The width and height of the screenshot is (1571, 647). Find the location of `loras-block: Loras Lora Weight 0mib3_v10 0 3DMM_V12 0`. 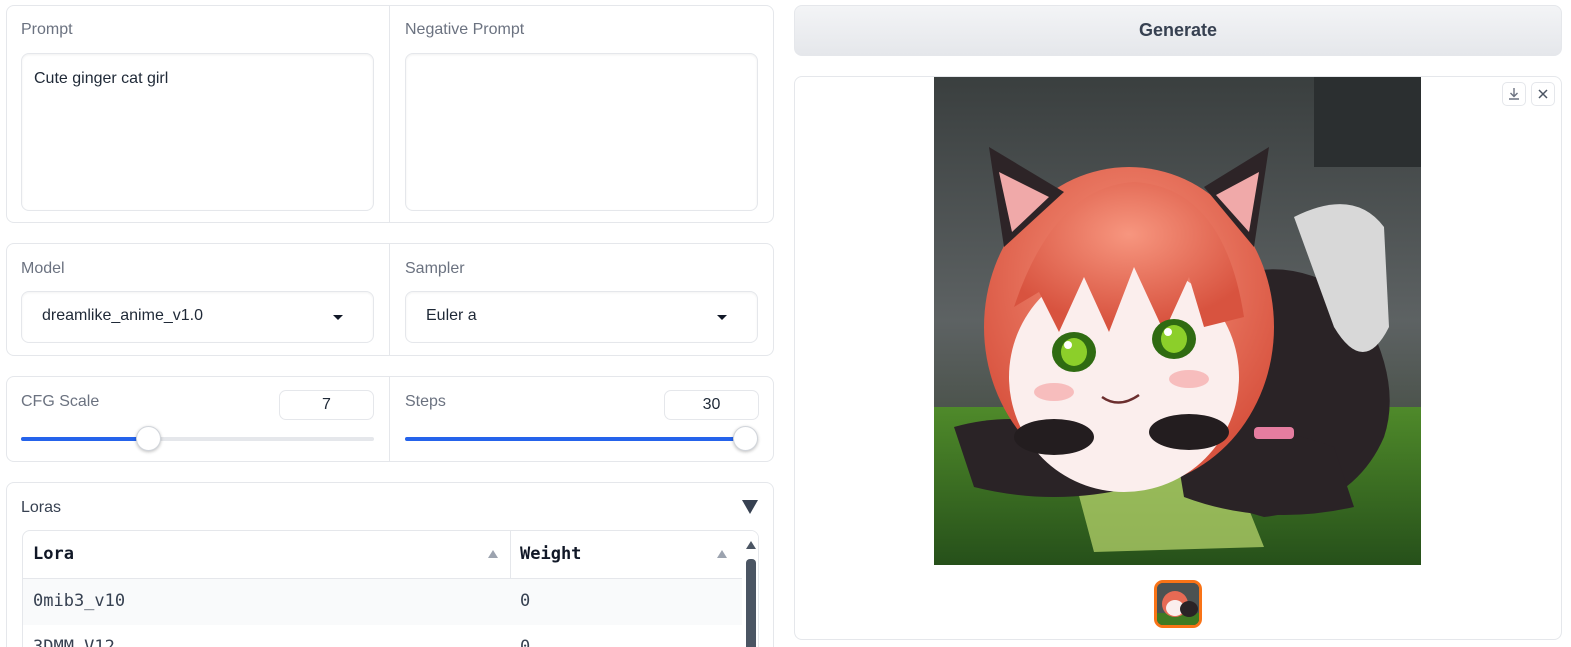

loras-block: Loras Lora Weight 0mib3_v10 0 3DMM_V12 0 is located at coordinates (390, 564).